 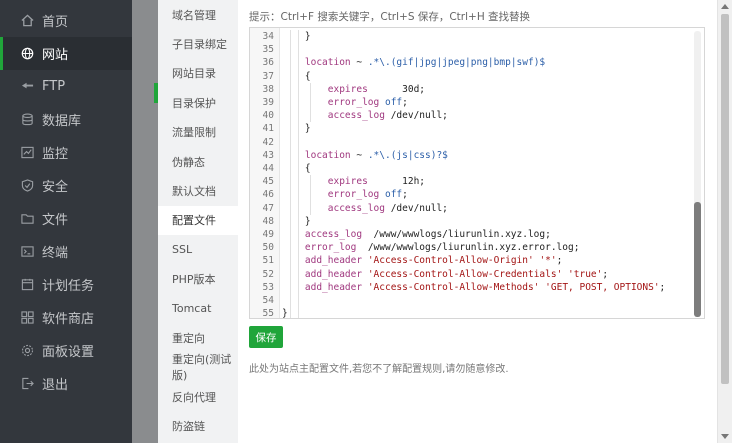 I want to click on sidebar-item-8: 计划任务, so click(x=66, y=284).